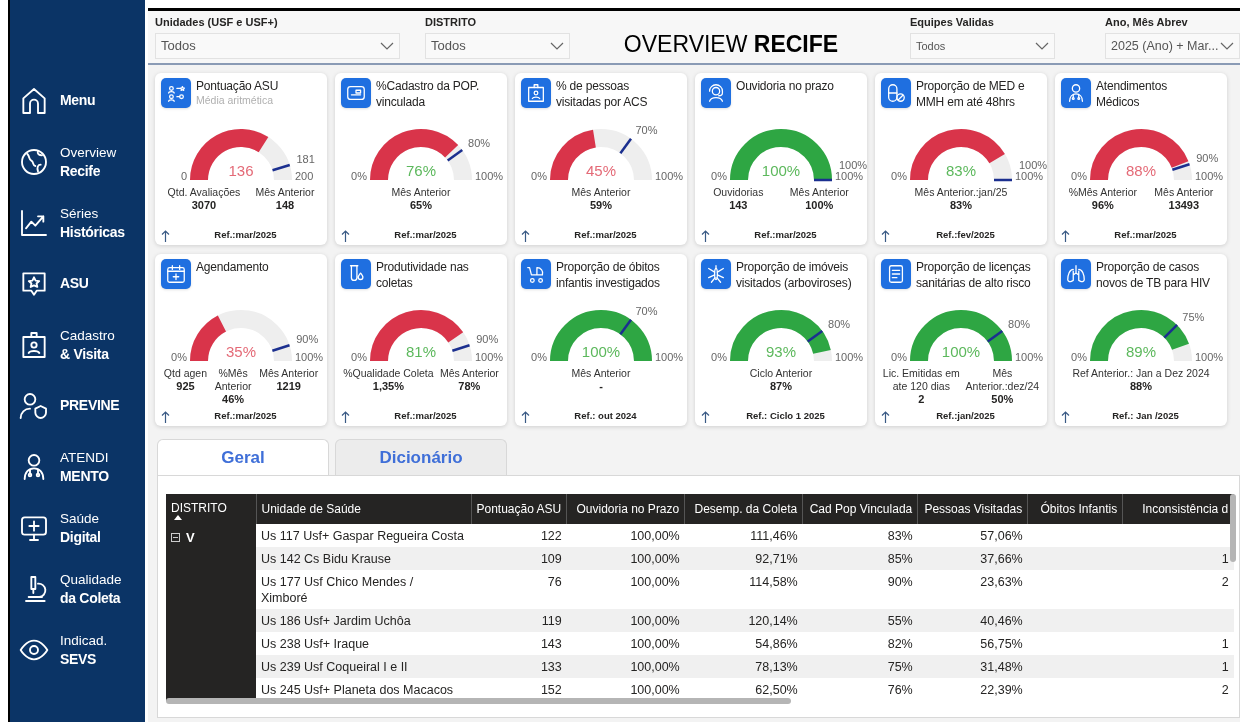  Describe the element at coordinates (961, 192) in the screenshot. I see `stat-label: Mês Anterior.:jan/25` at that location.